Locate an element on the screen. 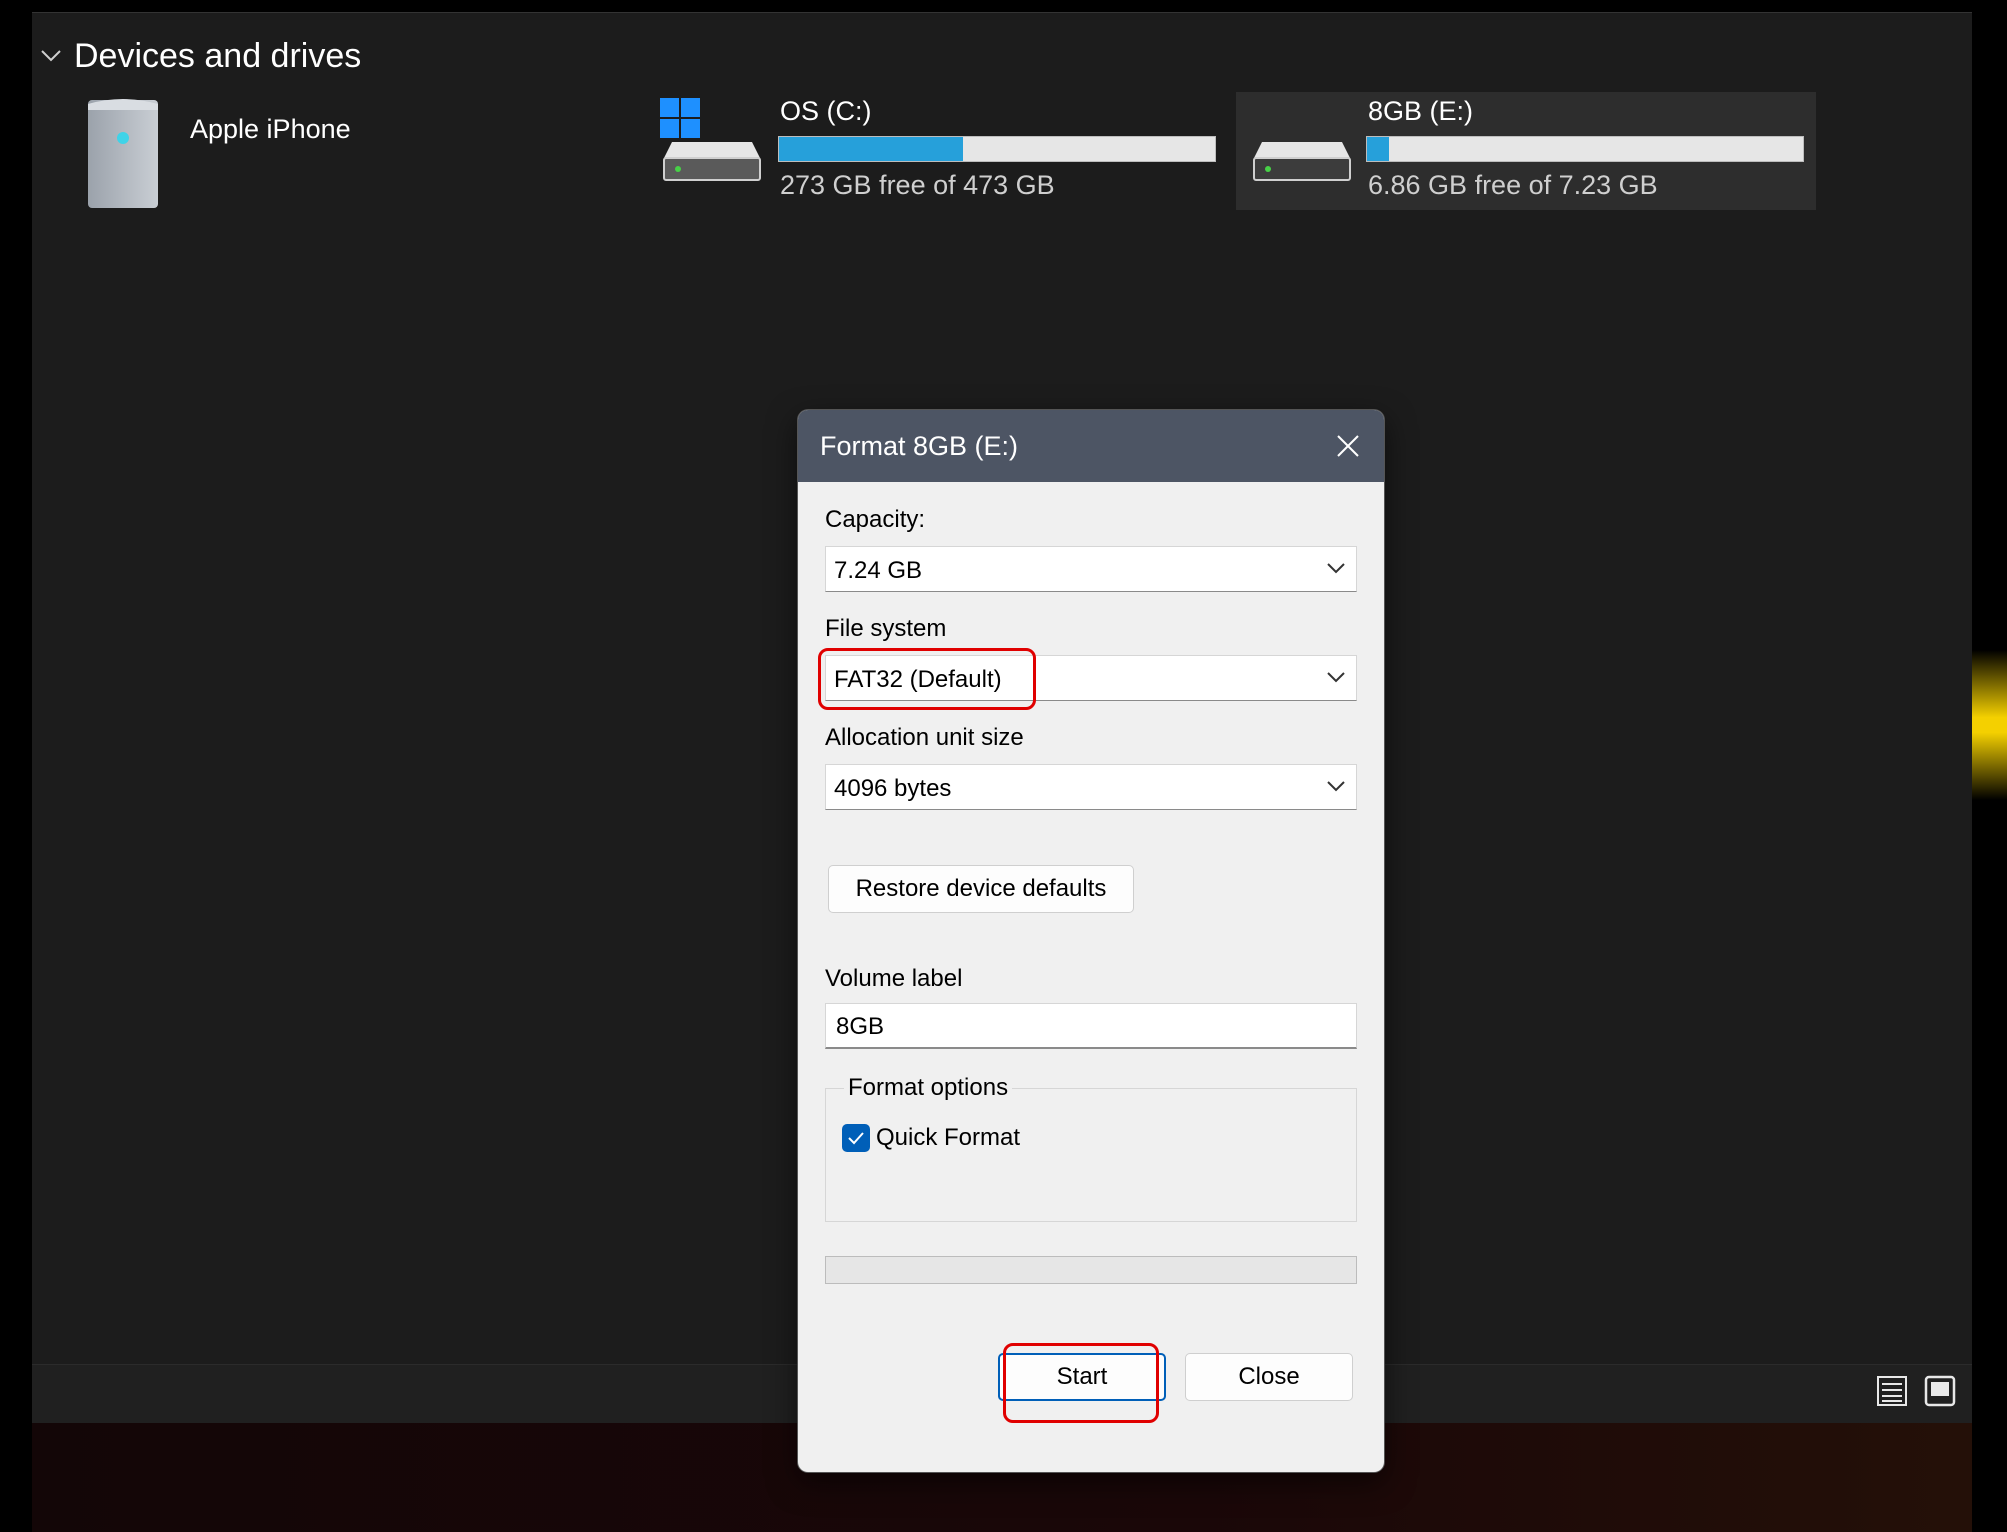 This screenshot has height=1532, width=2007. large-icons-view-icon is located at coordinates (1940, 1391).